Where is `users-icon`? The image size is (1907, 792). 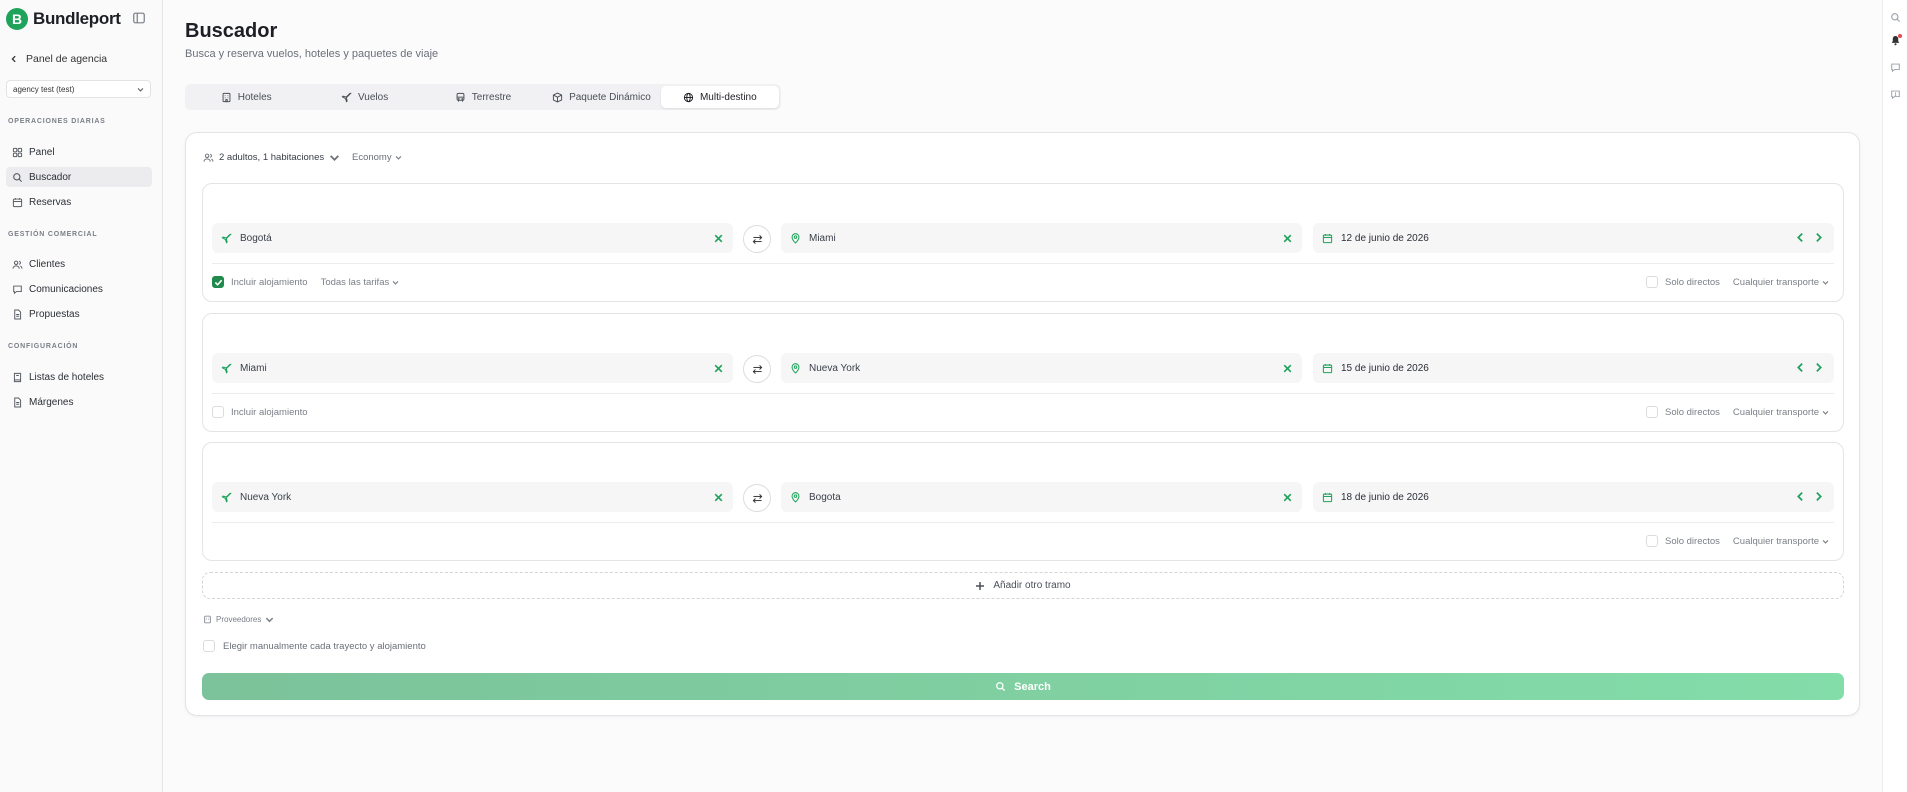
users-icon is located at coordinates (17, 264).